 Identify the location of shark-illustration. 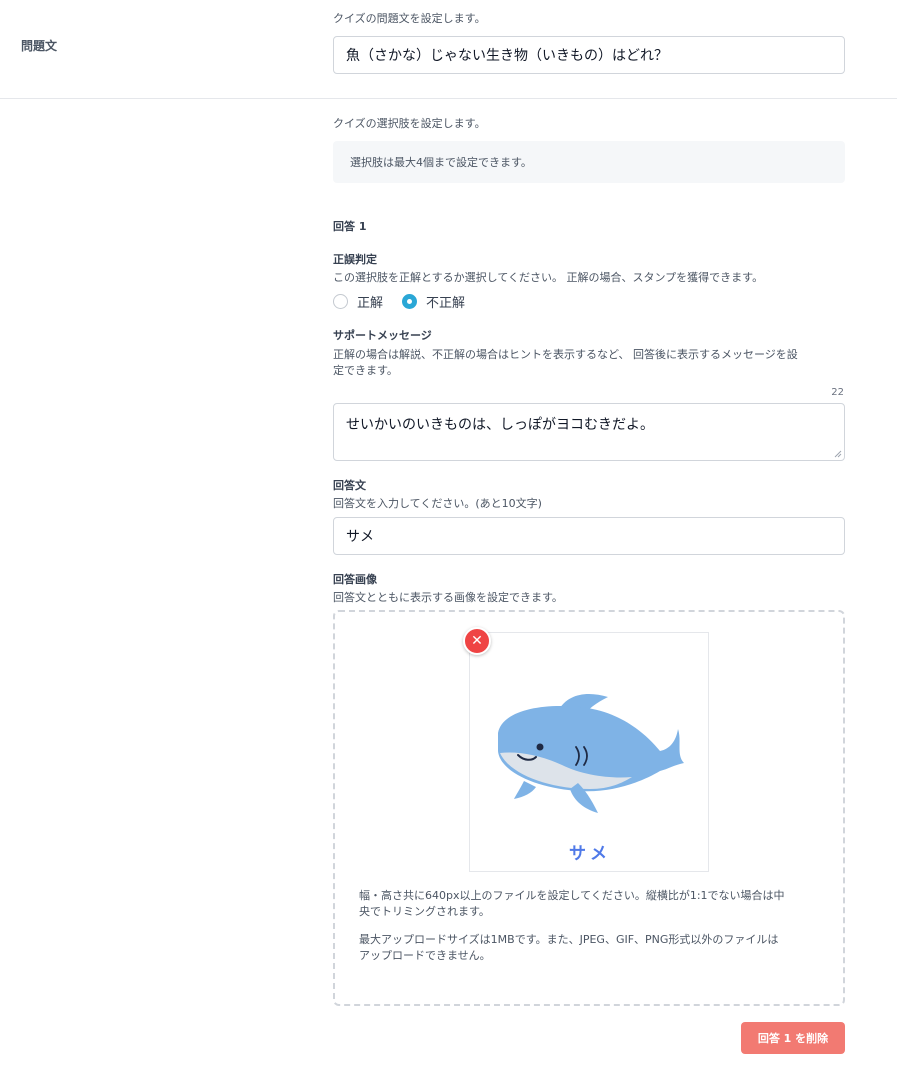
(591, 753).